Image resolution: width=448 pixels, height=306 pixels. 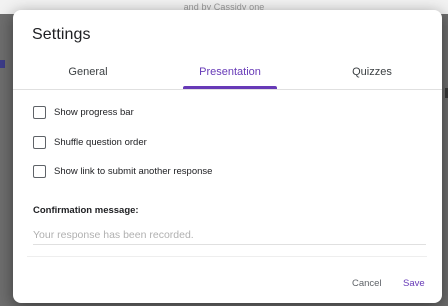 What do you see at coordinates (2, 64) in the screenshot?
I see `background-edge-left` at bounding box center [2, 64].